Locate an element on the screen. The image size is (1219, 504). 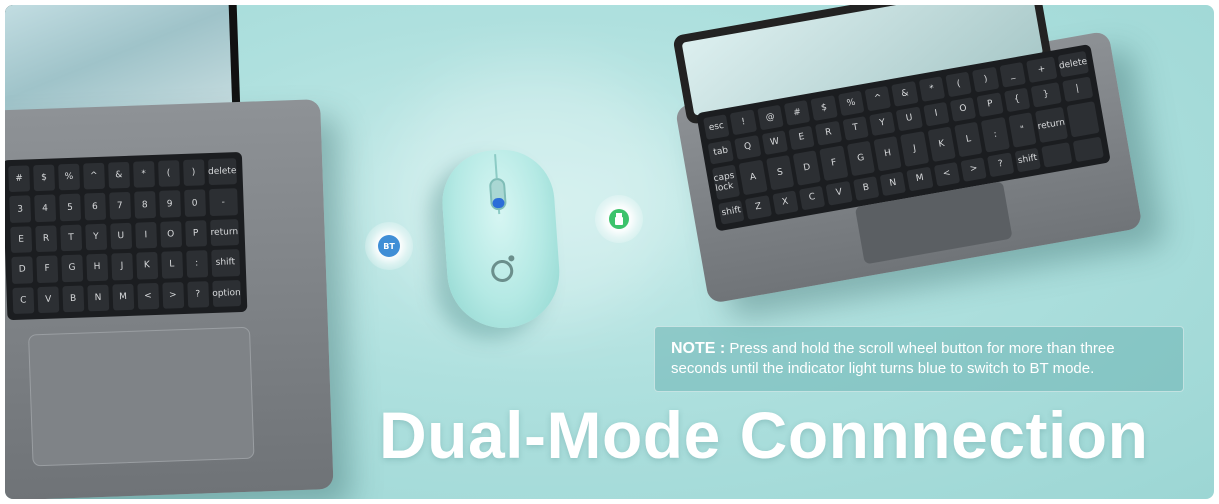
keyboard-key: " is located at coordinates (1022, 130).